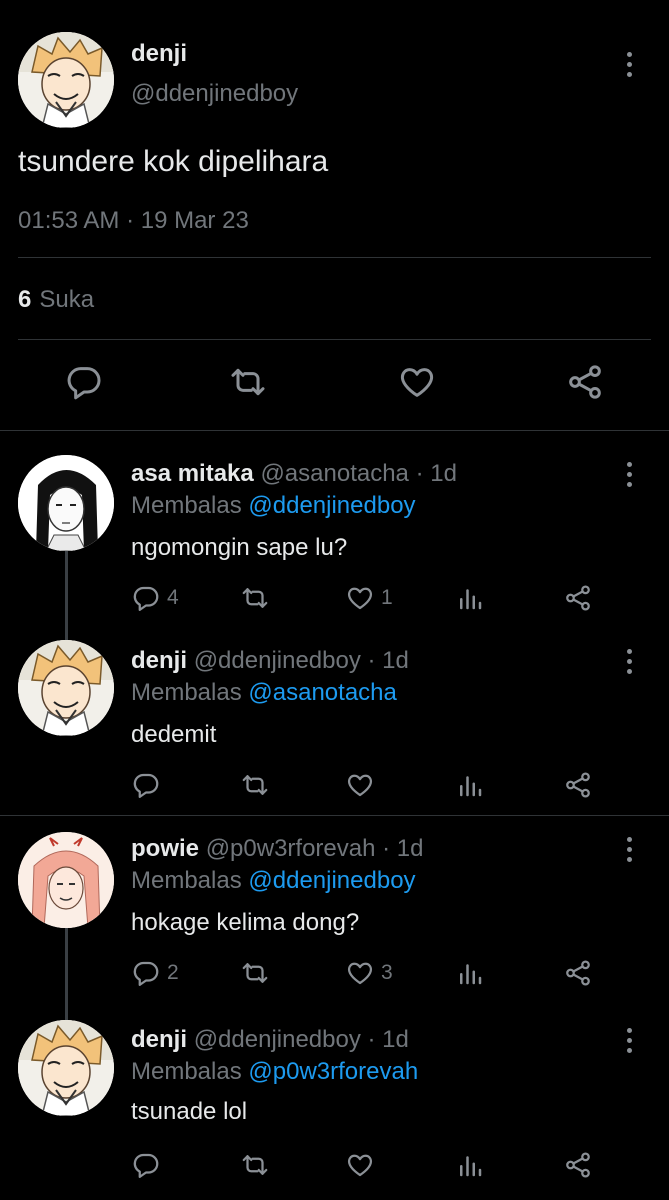  I want to click on replying-to: Membalas @asanotacha, so click(264, 693).